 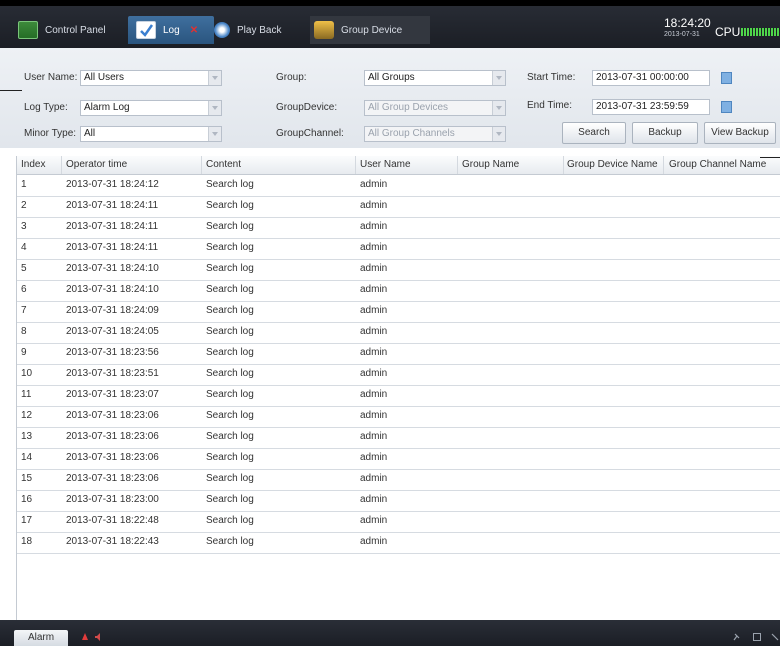 I want to click on table-row: 3 2013-07-31 18:24:11 Search log admin, so click(x=398, y=228).